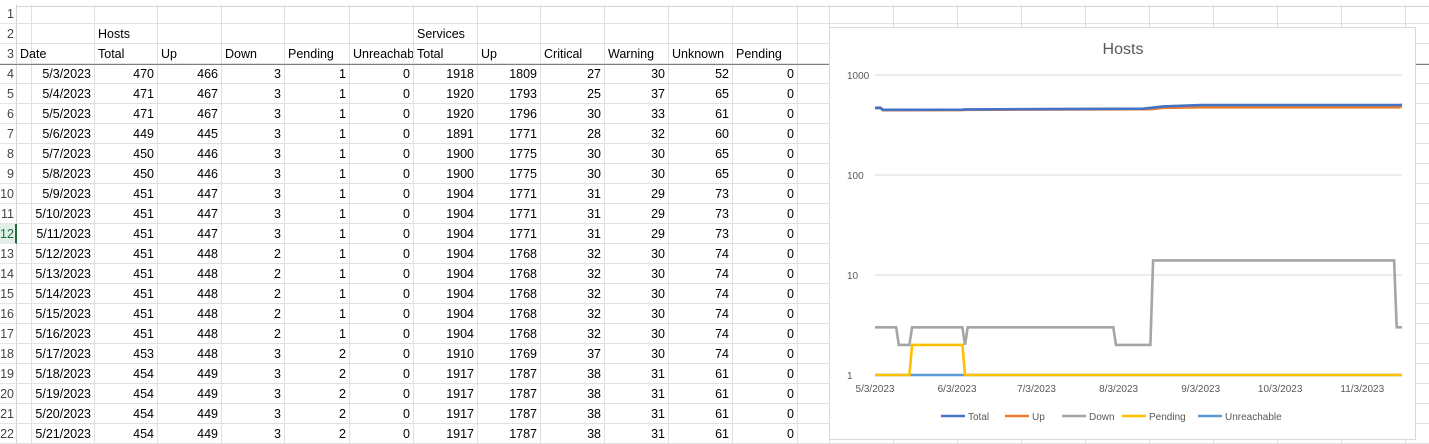 Image resolution: width=1429 pixels, height=444 pixels. I want to click on value-cell: 1787, so click(509, 394).